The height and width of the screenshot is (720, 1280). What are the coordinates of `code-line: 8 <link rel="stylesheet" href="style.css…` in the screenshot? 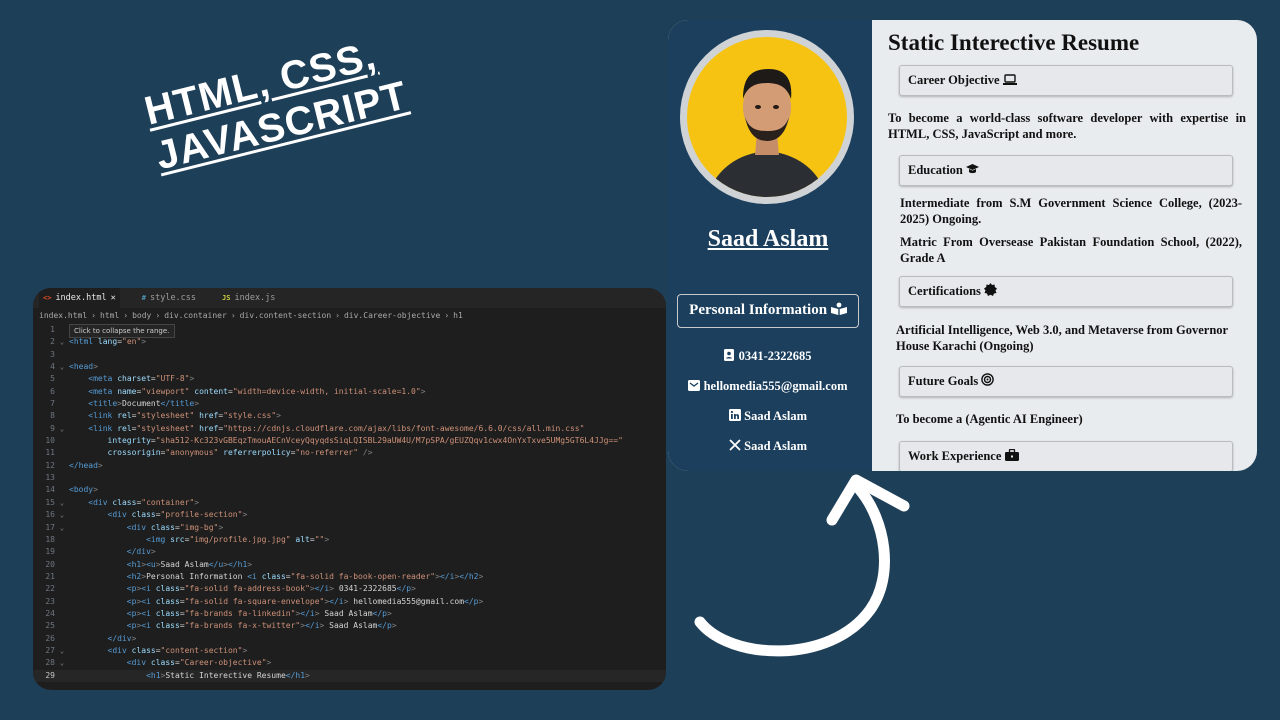 It's located at (349, 416).